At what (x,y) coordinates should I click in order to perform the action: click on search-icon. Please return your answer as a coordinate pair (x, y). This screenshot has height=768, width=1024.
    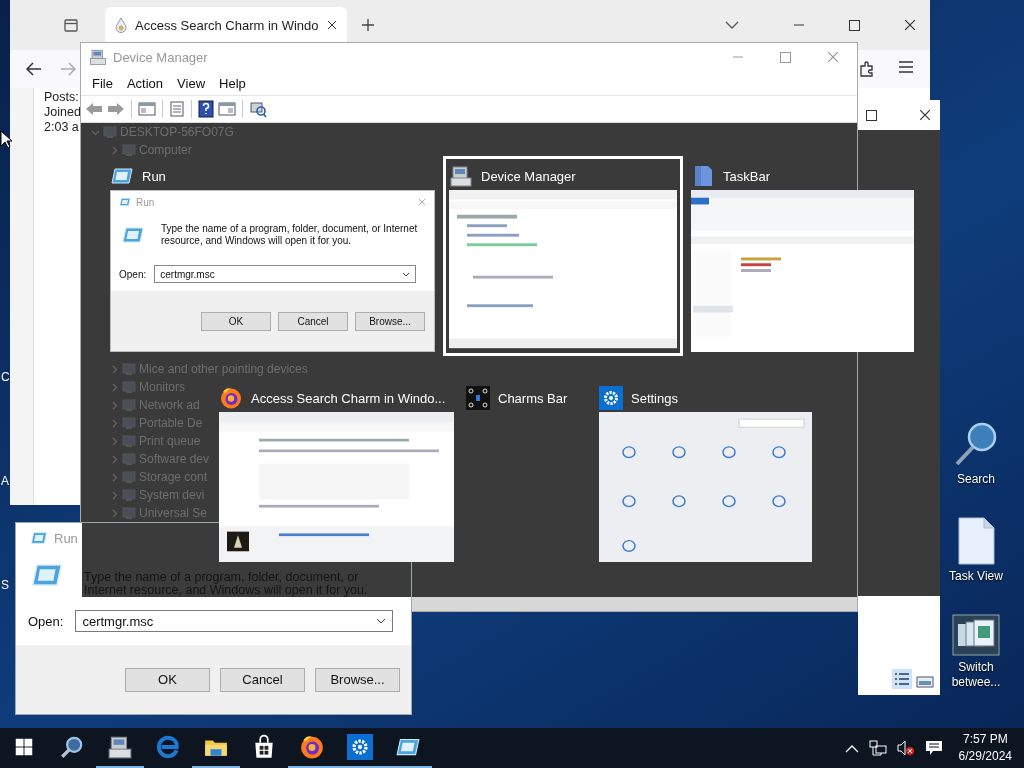
    Looking at the image, I should click on (72, 747).